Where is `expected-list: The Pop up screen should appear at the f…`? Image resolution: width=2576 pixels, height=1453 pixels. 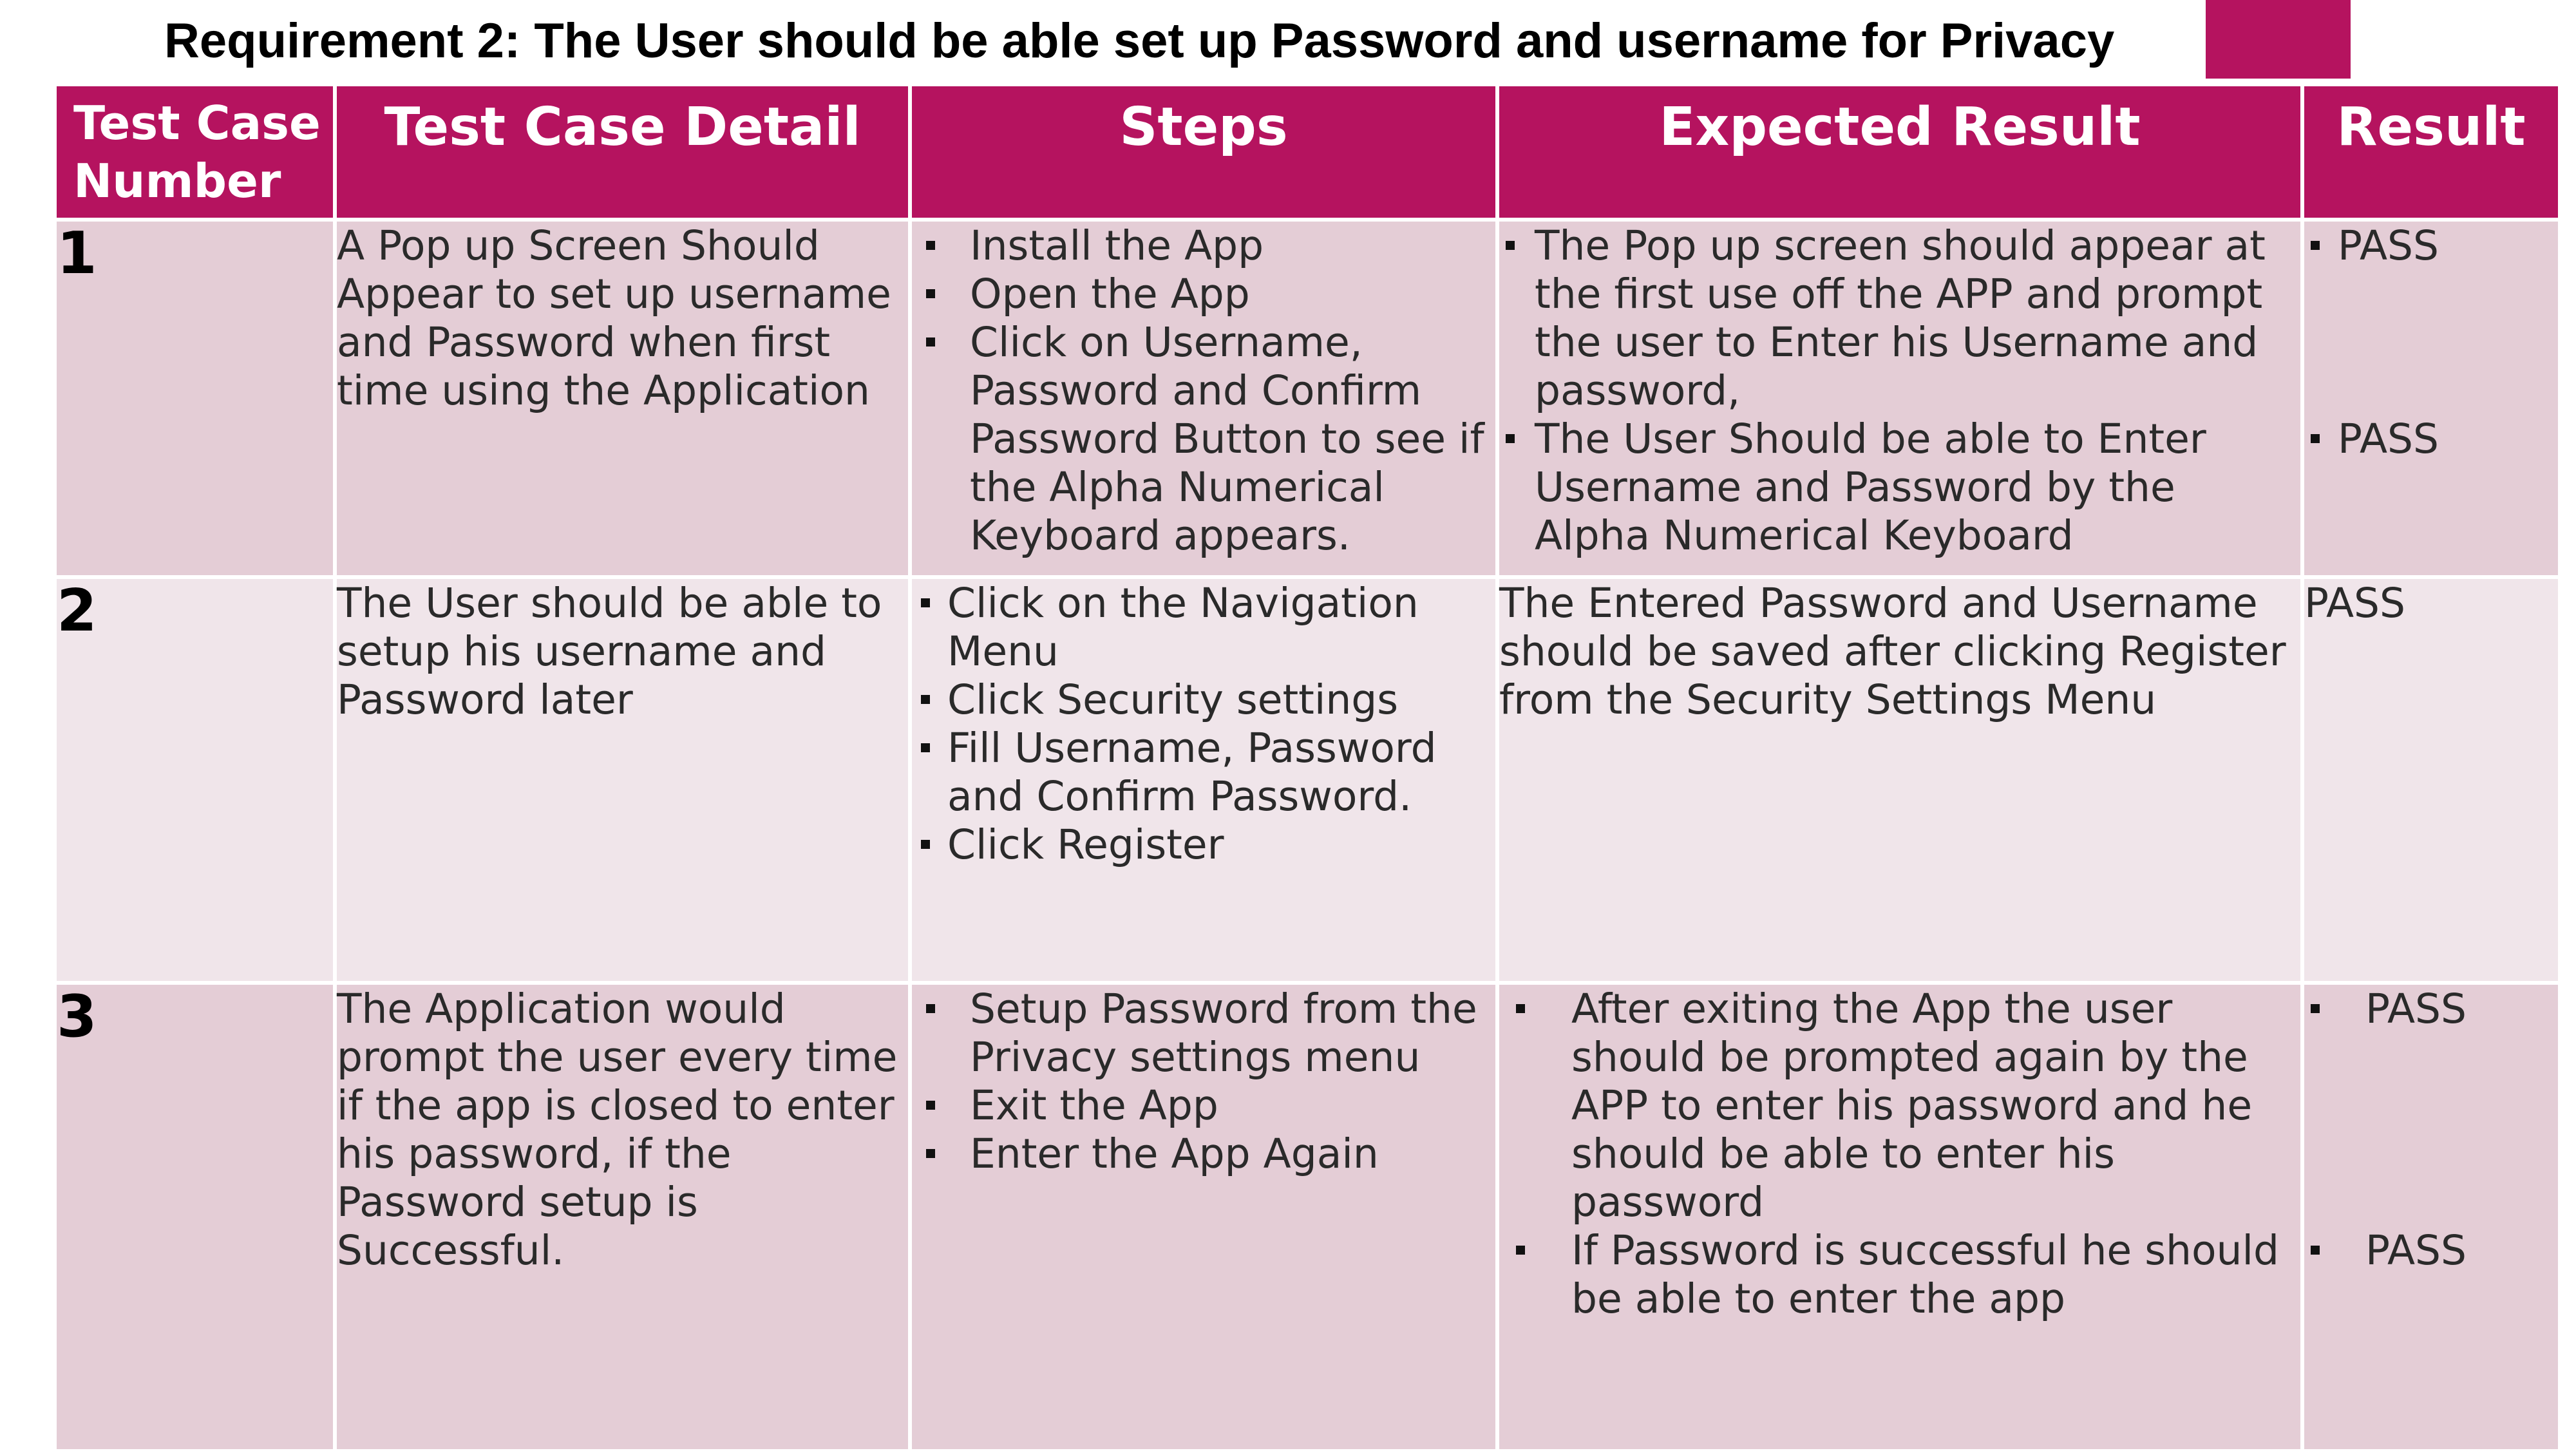
expected-list: The Pop up screen should appear at the f… is located at coordinates (1900, 391).